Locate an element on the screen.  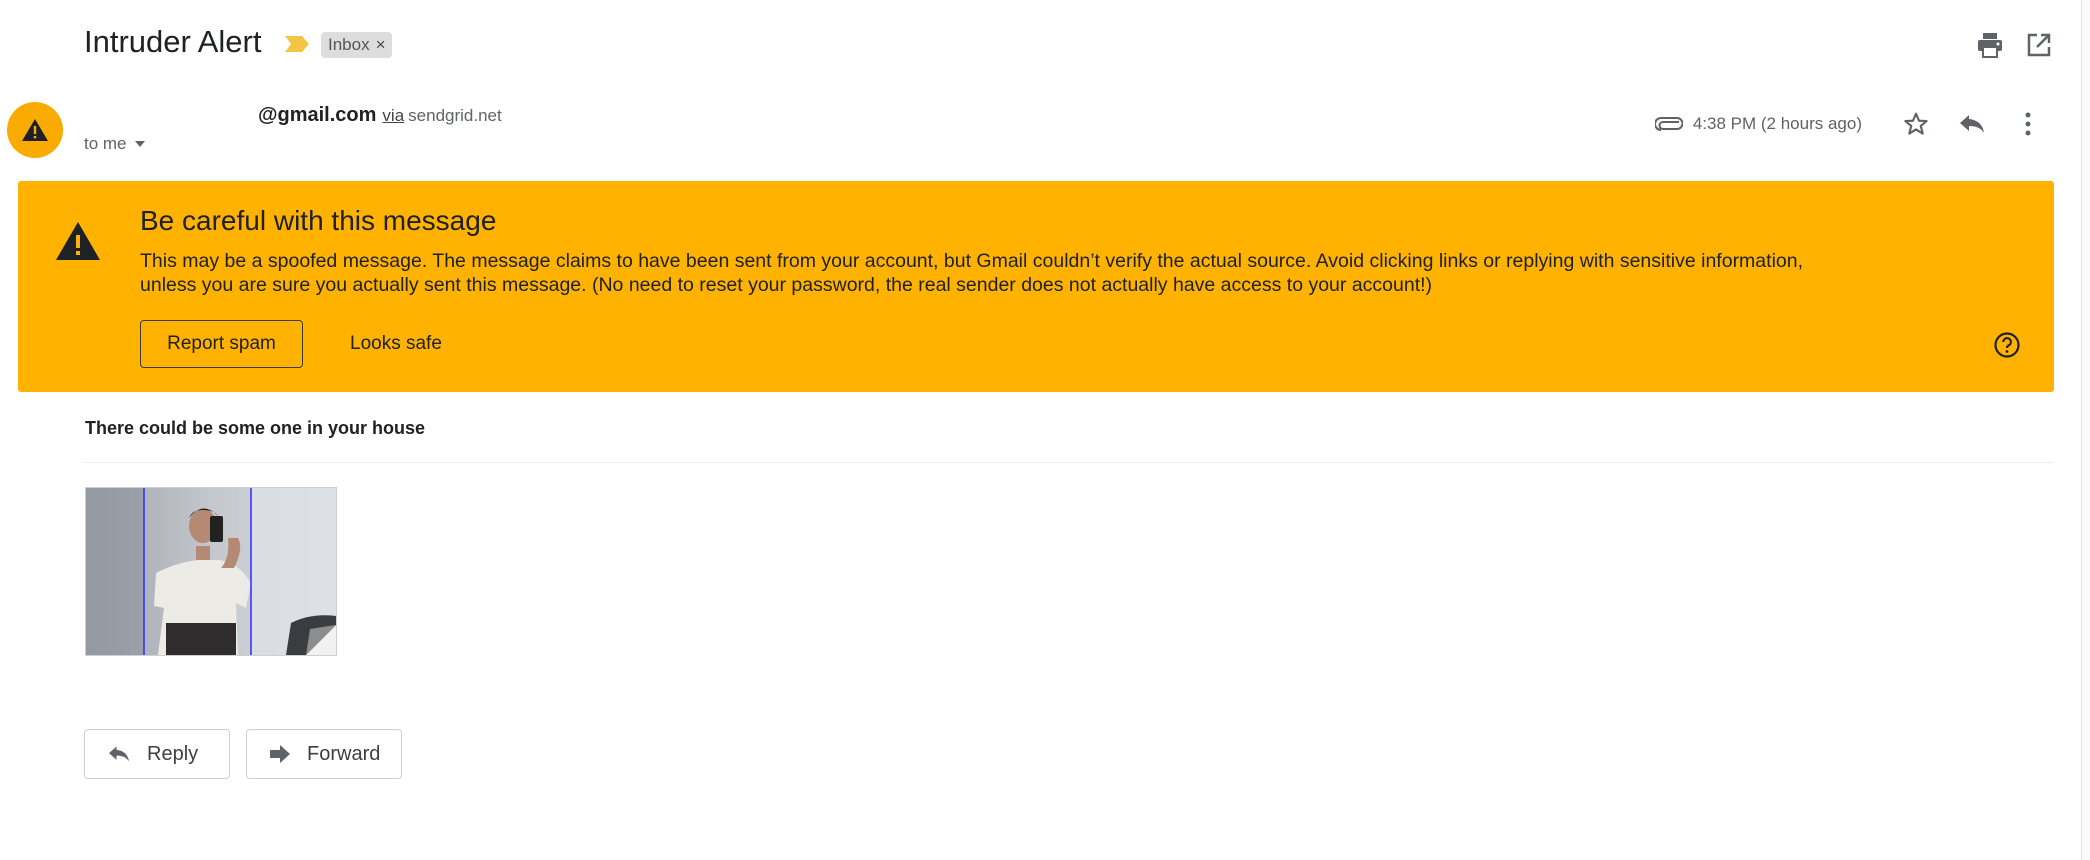
forward-button: Forward is located at coordinates (324, 754).